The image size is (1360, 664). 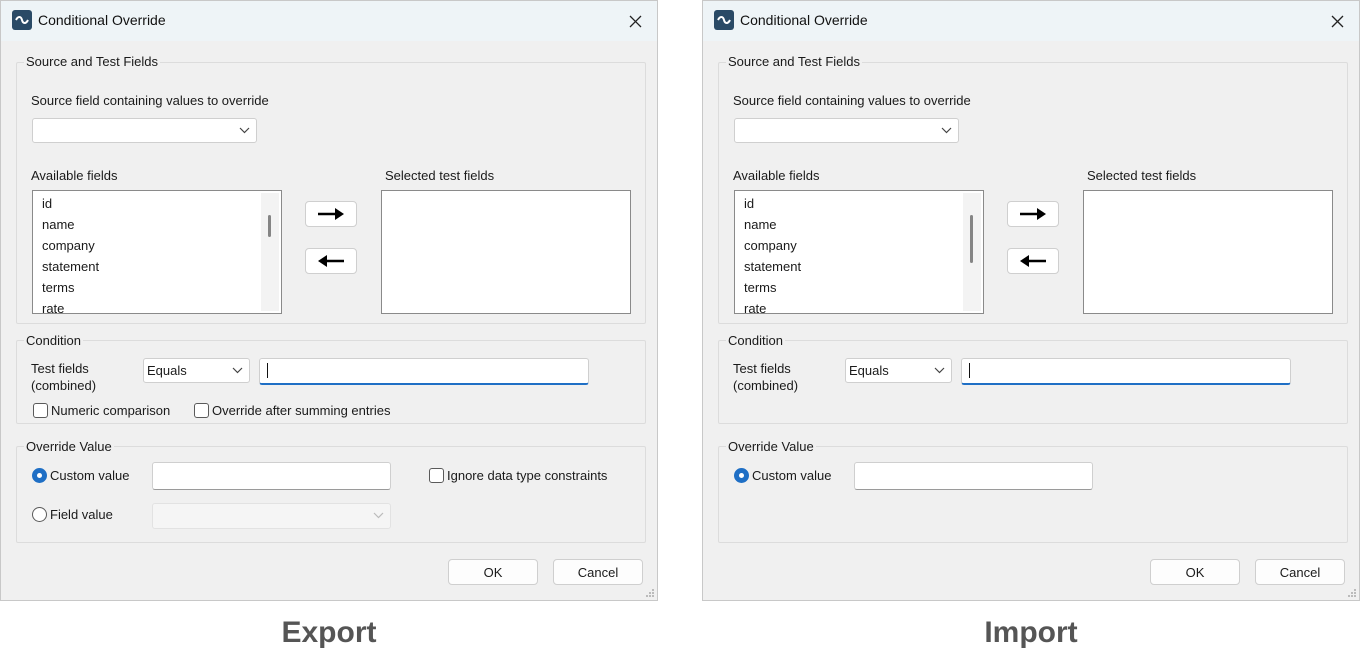 What do you see at coordinates (201, 410) in the screenshot?
I see `override-after-summing-checkbox` at bounding box center [201, 410].